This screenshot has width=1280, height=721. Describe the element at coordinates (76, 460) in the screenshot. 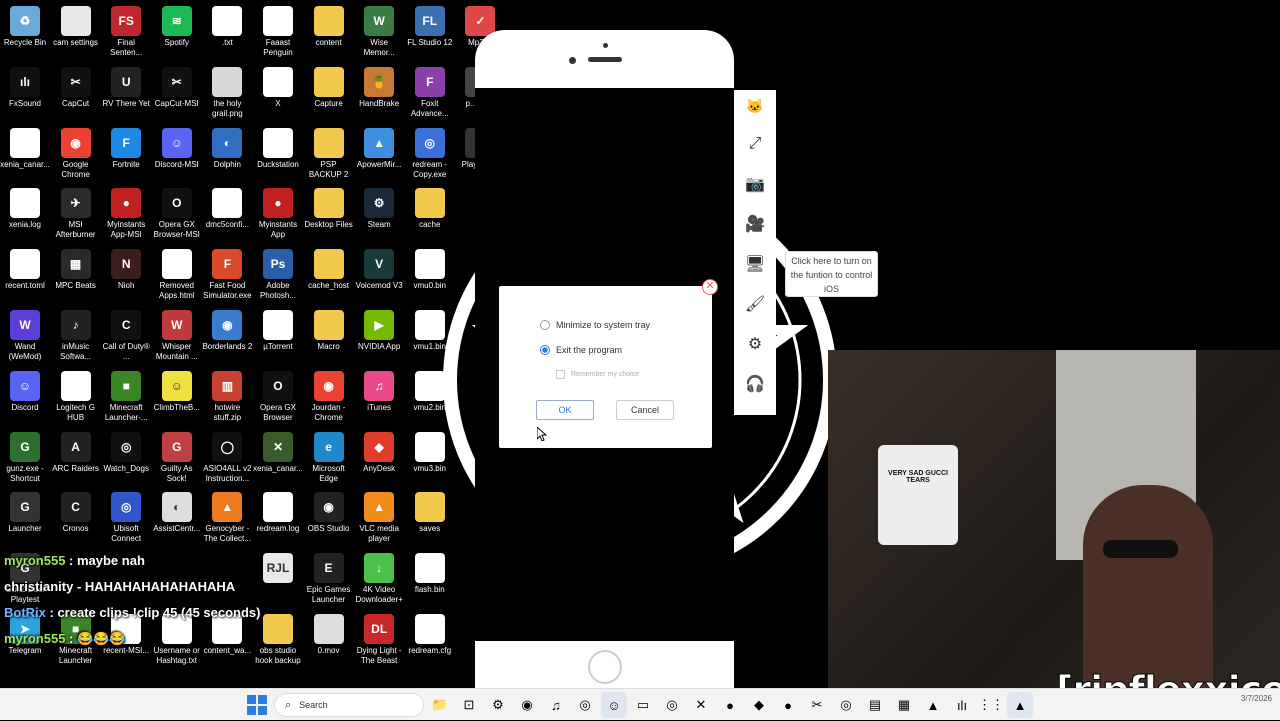

I see `desktop-icon: A ARC Raiders` at that location.